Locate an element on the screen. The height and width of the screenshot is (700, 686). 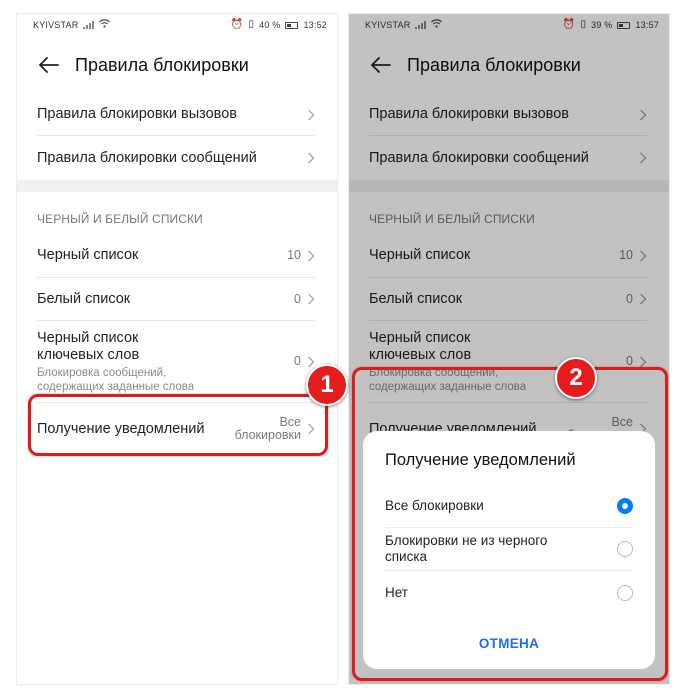
battery-percent: 39 % is located at coordinates (602, 25).